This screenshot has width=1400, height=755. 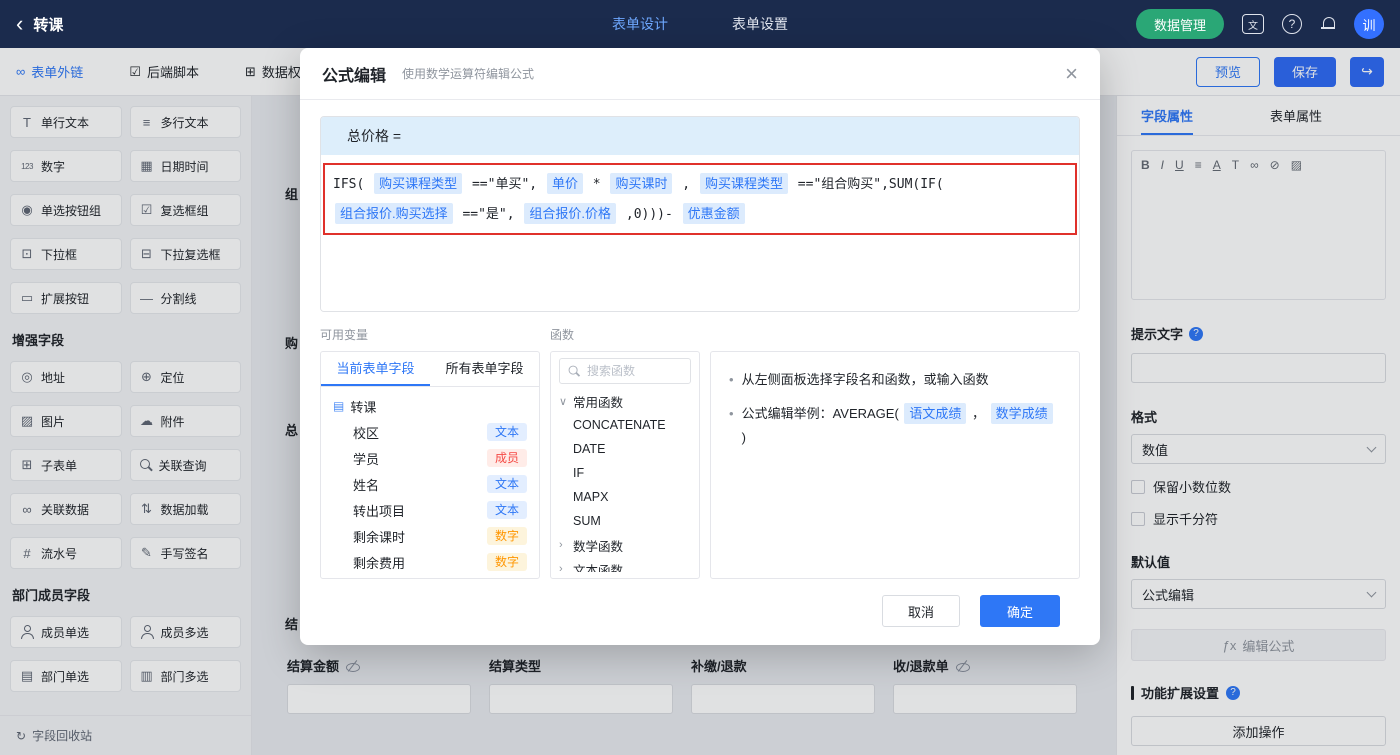 What do you see at coordinates (596, 184) in the screenshot?
I see `formula-text: *` at bounding box center [596, 184].